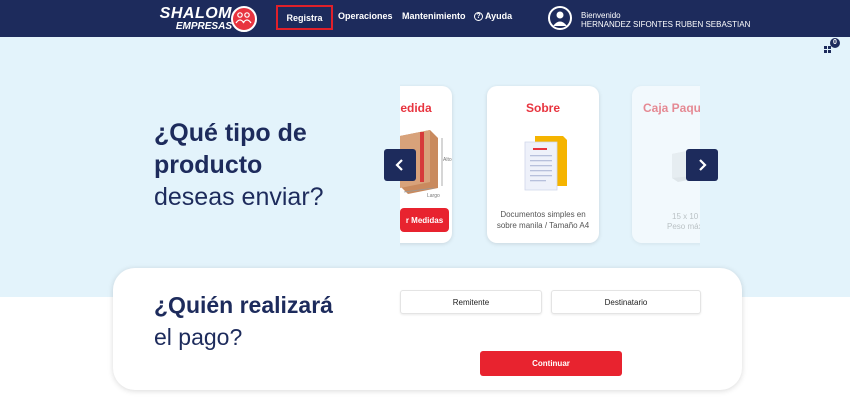  What do you see at coordinates (835, 43) in the screenshot?
I see `cart-badge: 0` at bounding box center [835, 43].